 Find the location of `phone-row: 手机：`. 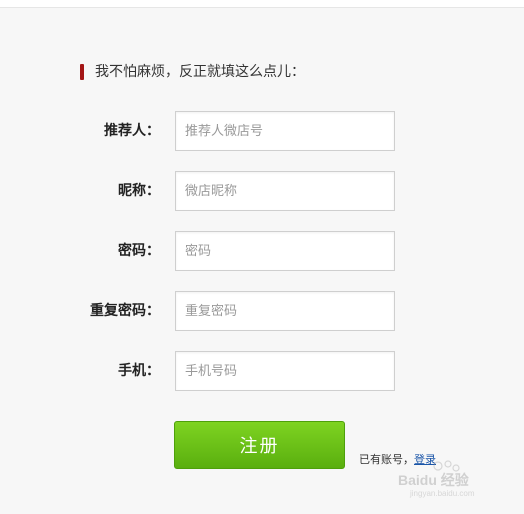

phone-row: 手机： is located at coordinates (262, 371).